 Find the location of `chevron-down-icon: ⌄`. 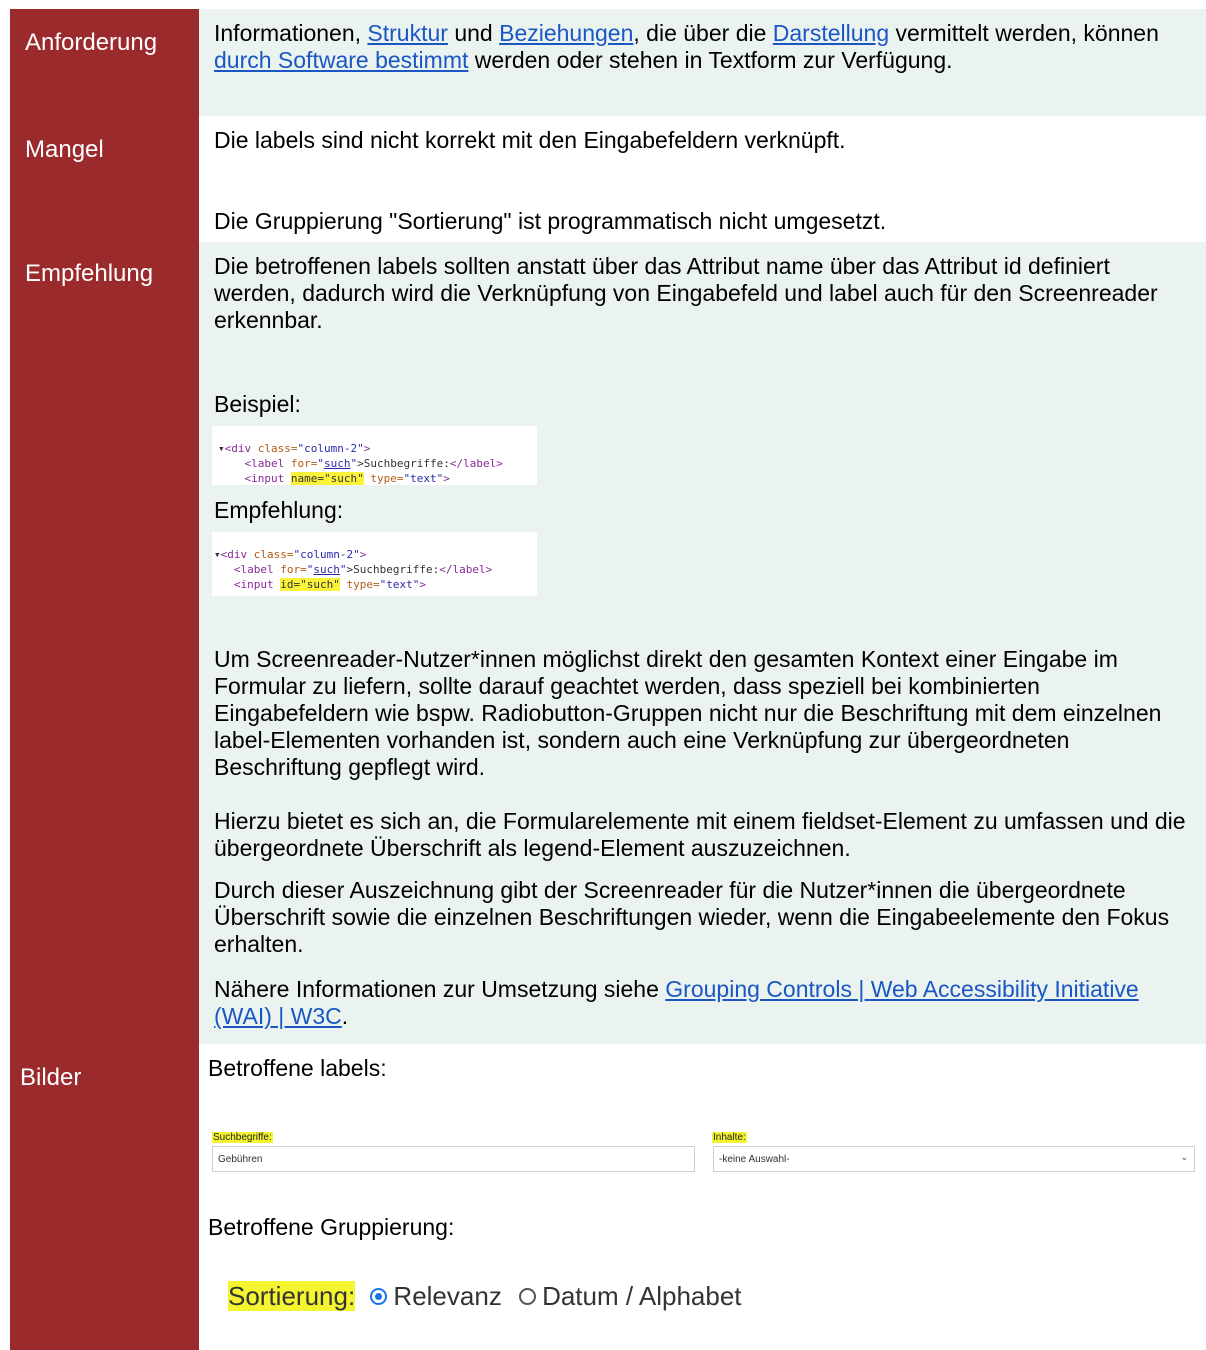

chevron-down-icon: ⌄ is located at coordinates (1184, 1157).